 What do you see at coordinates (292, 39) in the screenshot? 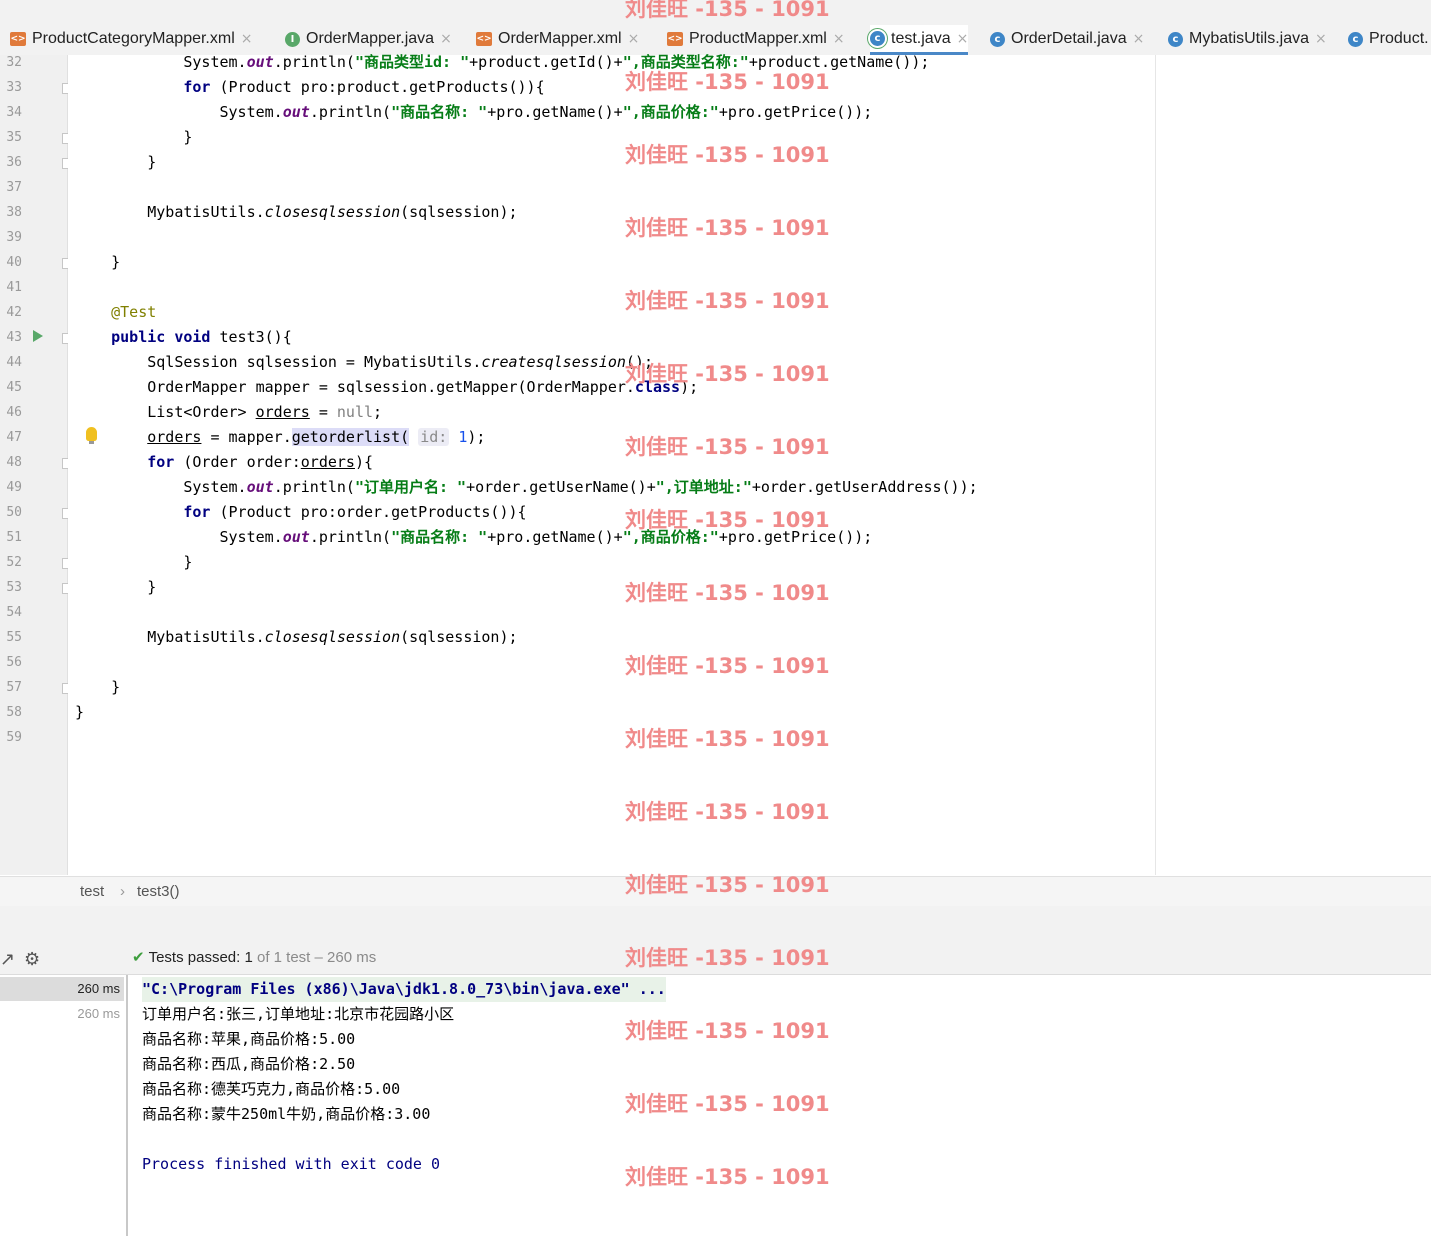
I see `interface-icon: I` at bounding box center [292, 39].